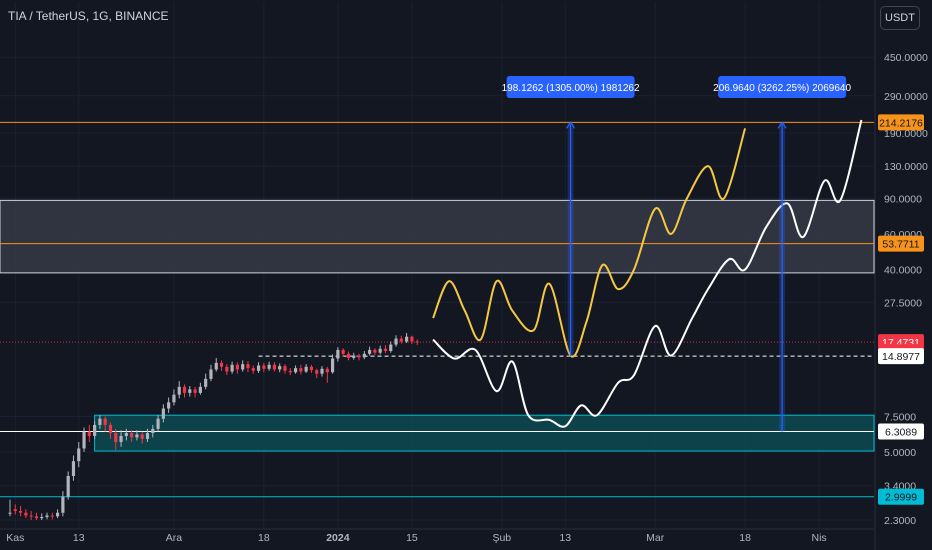 This screenshot has width=932, height=550. Describe the element at coordinates (412, 538) in the screenshot. I see `x-tick-label: 15` at that location.